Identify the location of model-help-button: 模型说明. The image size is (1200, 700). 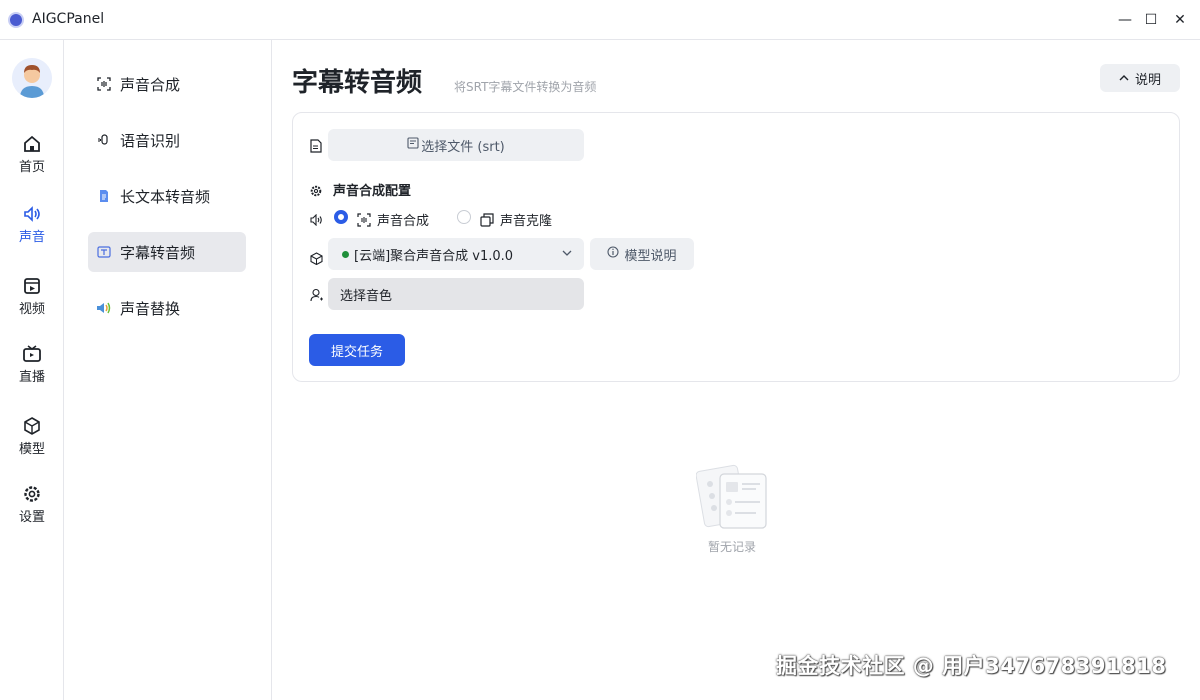
(642, 254).